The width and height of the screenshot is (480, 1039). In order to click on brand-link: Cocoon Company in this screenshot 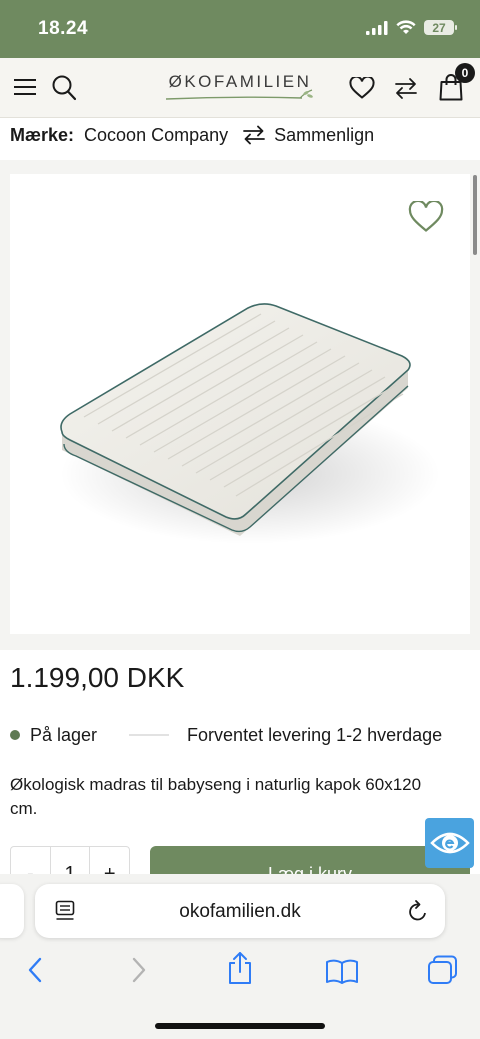, I will do `click(156, 135)`.